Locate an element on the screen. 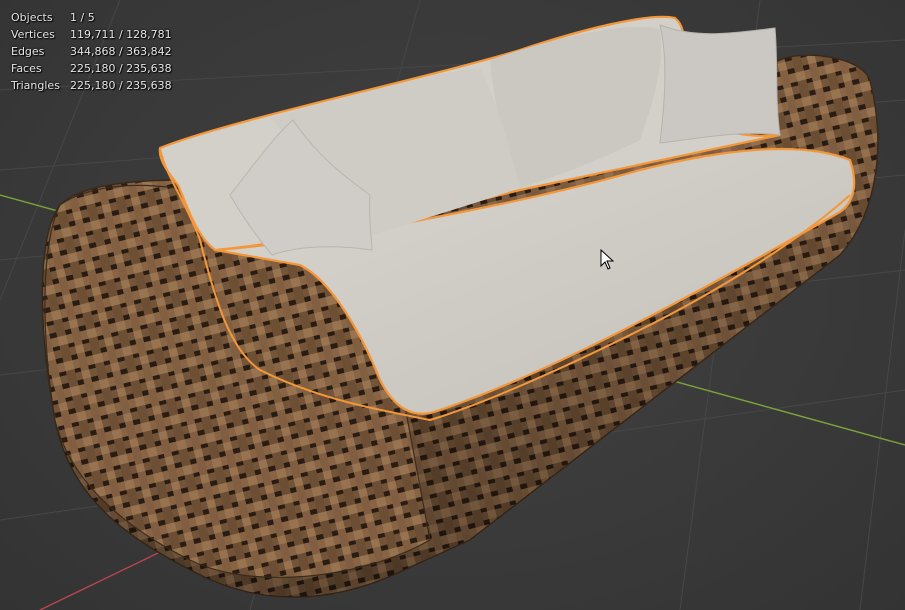 This screenshot has width=905, height=610. stat-row-triangles: Triangles 225,180 / 235,638 is located at coordinates (91, 85).